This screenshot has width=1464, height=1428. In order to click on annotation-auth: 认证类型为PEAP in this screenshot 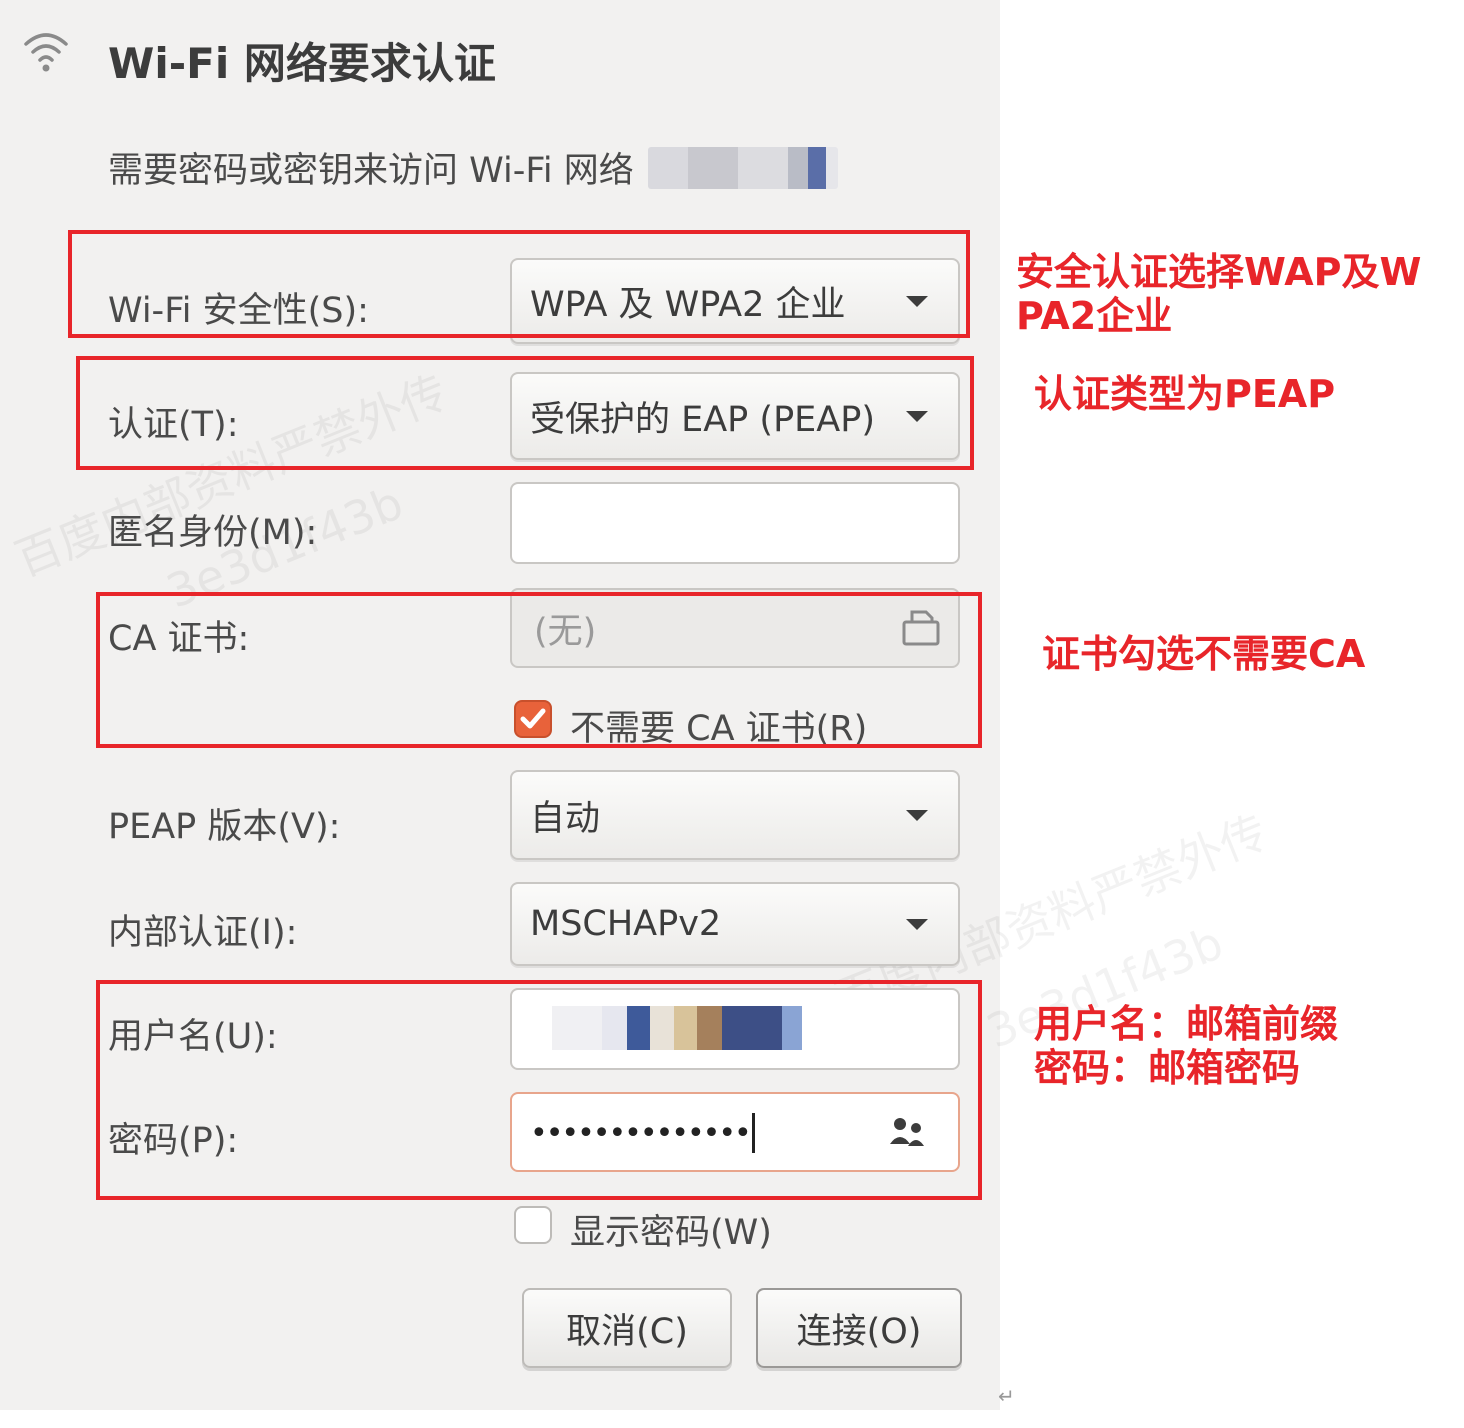, I will do `click(1185, 394)`.